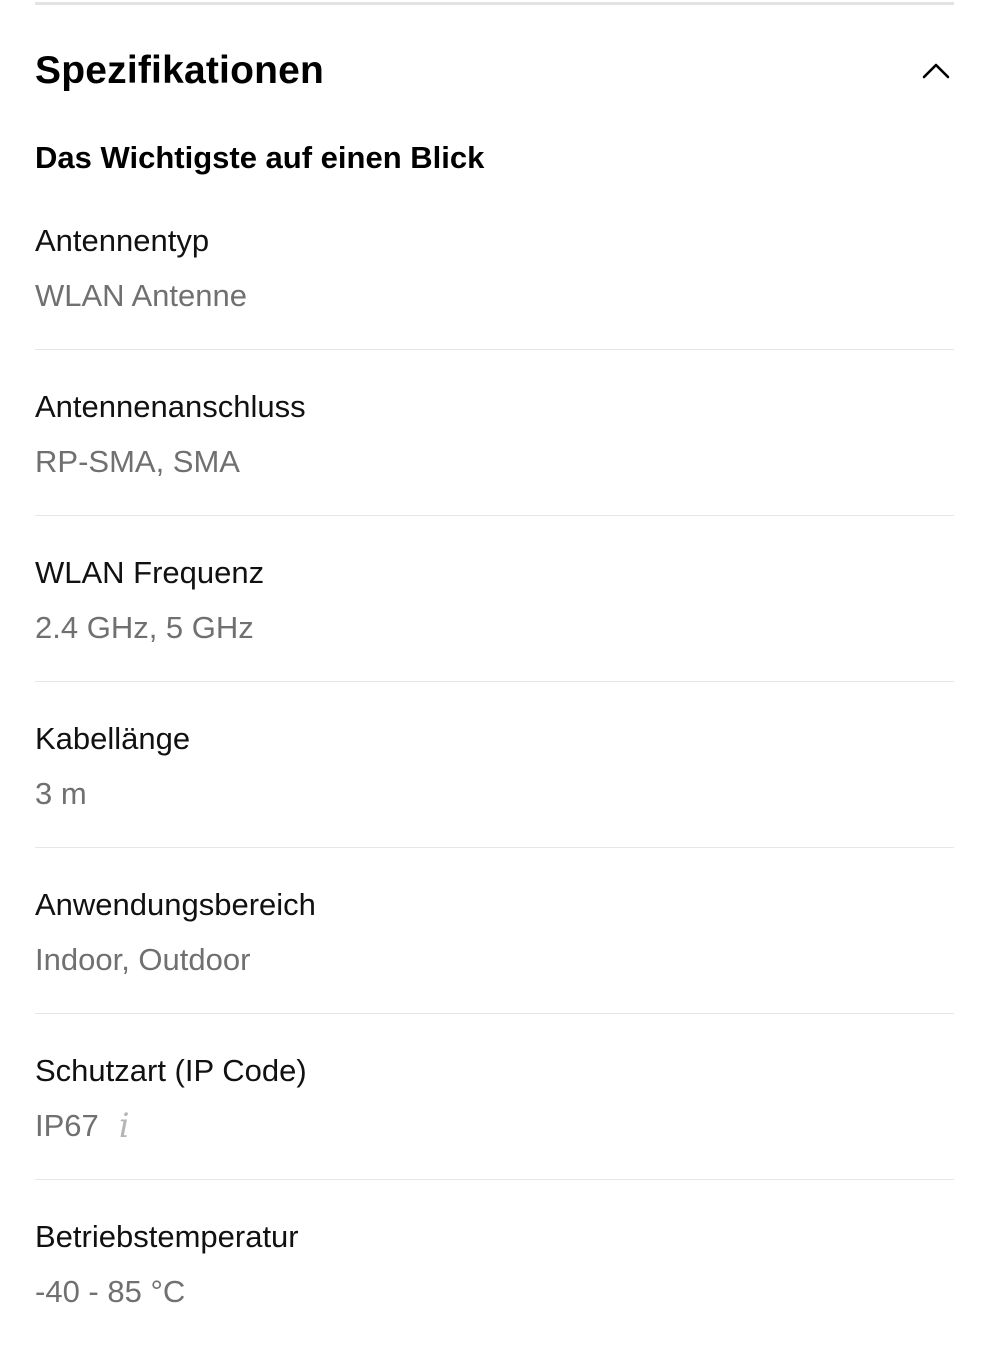 Image resolution: width=988 pixels, height=1350 pixels. I want to click on spec-value-text: 3 m, so click(61, 793).